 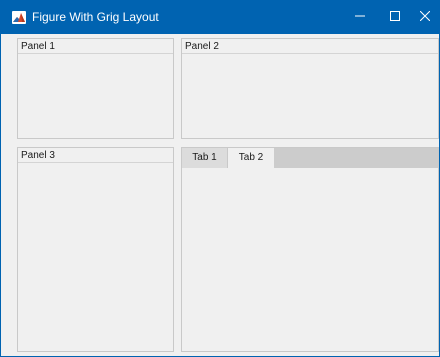 What do you see at coordinates (251, 158) in the screenshot?
I see `tab-2: Tab 2` at bounding box center [251, 158].